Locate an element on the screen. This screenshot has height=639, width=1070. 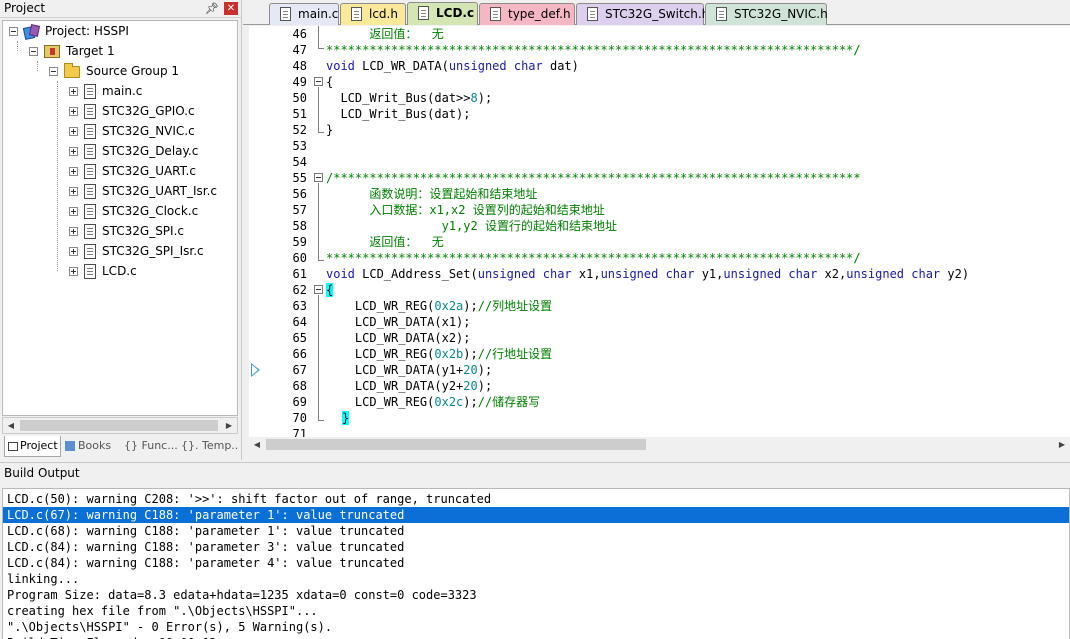
file-tab-stc32g-nvic-h: STC32G_NVIC.h is located at coordinates (766, 14).